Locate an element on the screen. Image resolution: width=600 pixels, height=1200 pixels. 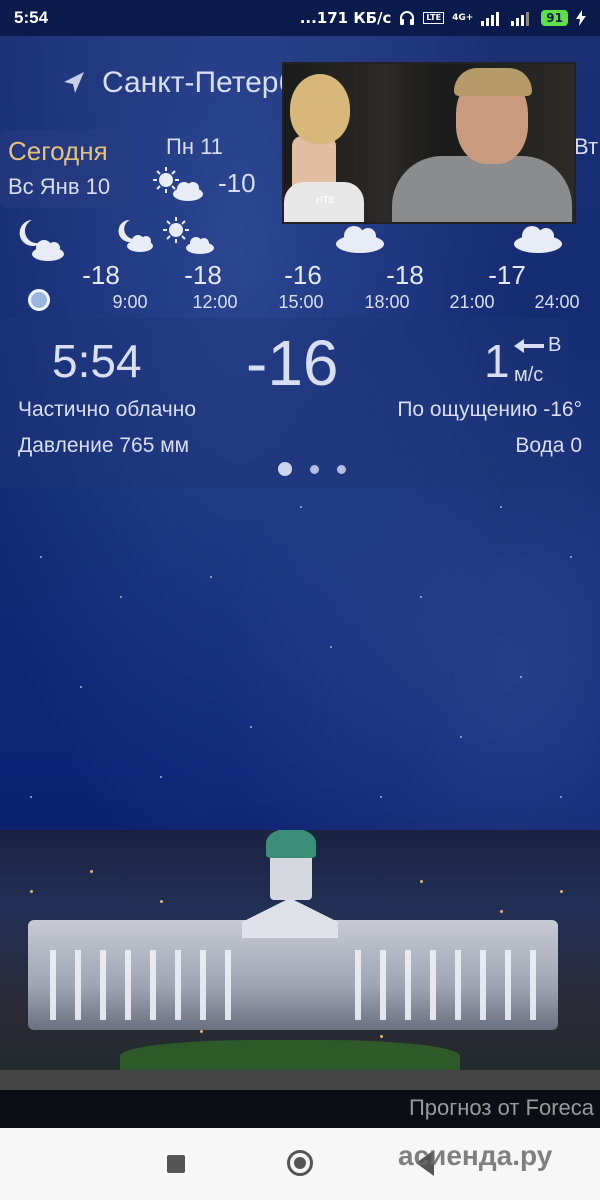
current-temperature: -16 is located at coordinates (292, 363).